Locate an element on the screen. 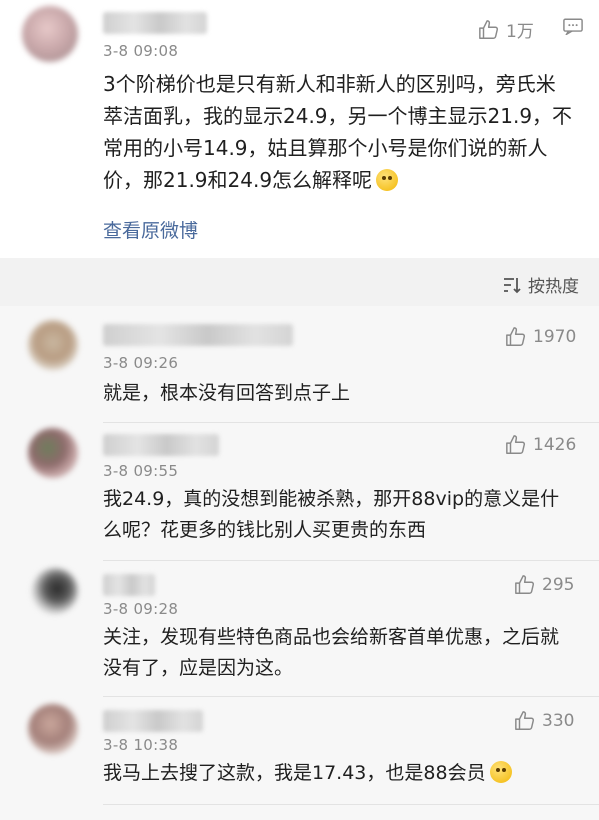 This screenshot has width=599, height=820. comment-like-button: 1426 is located at coordinates (540, 445).